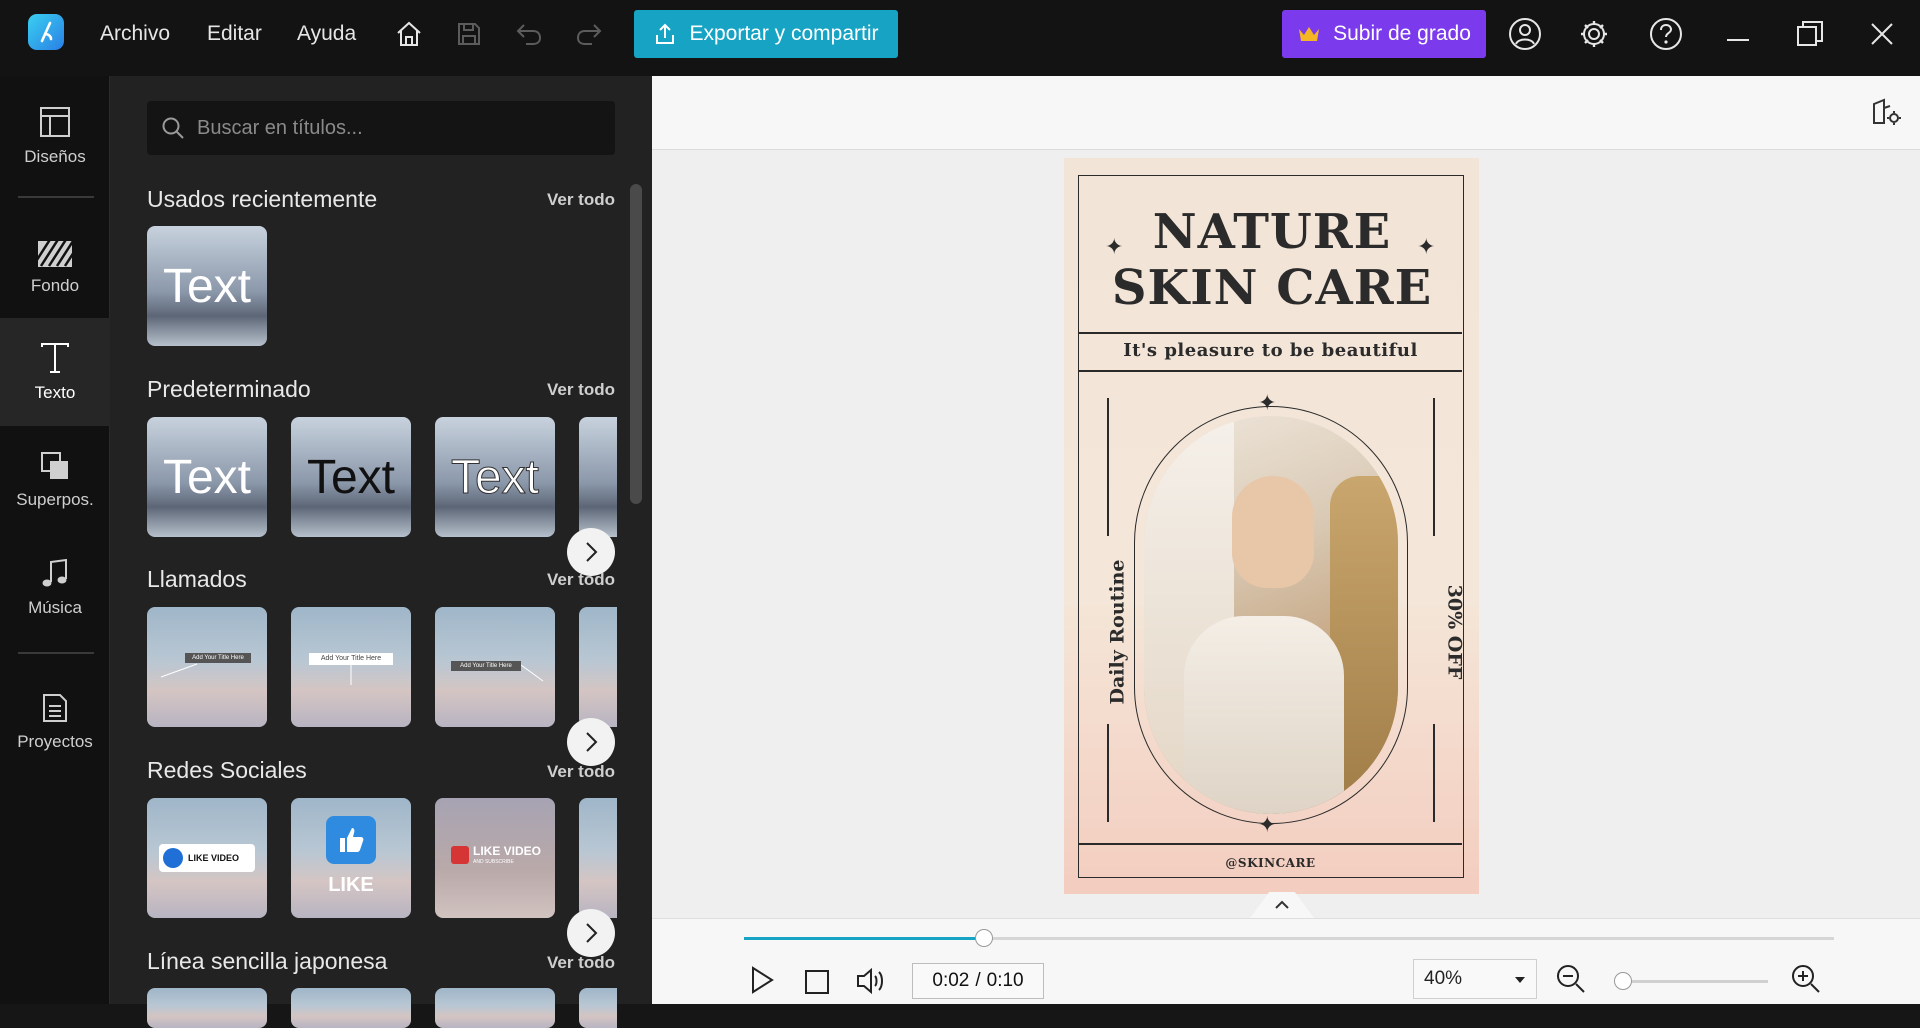  I want to click on see-all-japanese-link: Ver todo, so click(581, 963).